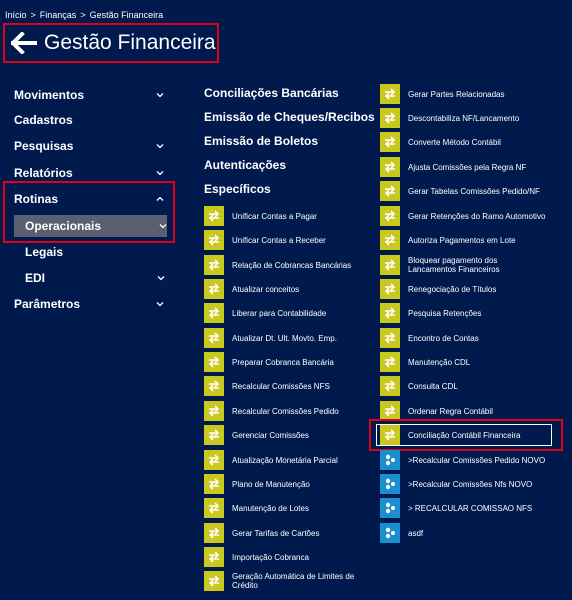 This screenshot has width=572, height=600. Describe the element at coordinates (89, 304) in the screenshot. I see `sidebar-item-parametros: Parâmetros` at that location.